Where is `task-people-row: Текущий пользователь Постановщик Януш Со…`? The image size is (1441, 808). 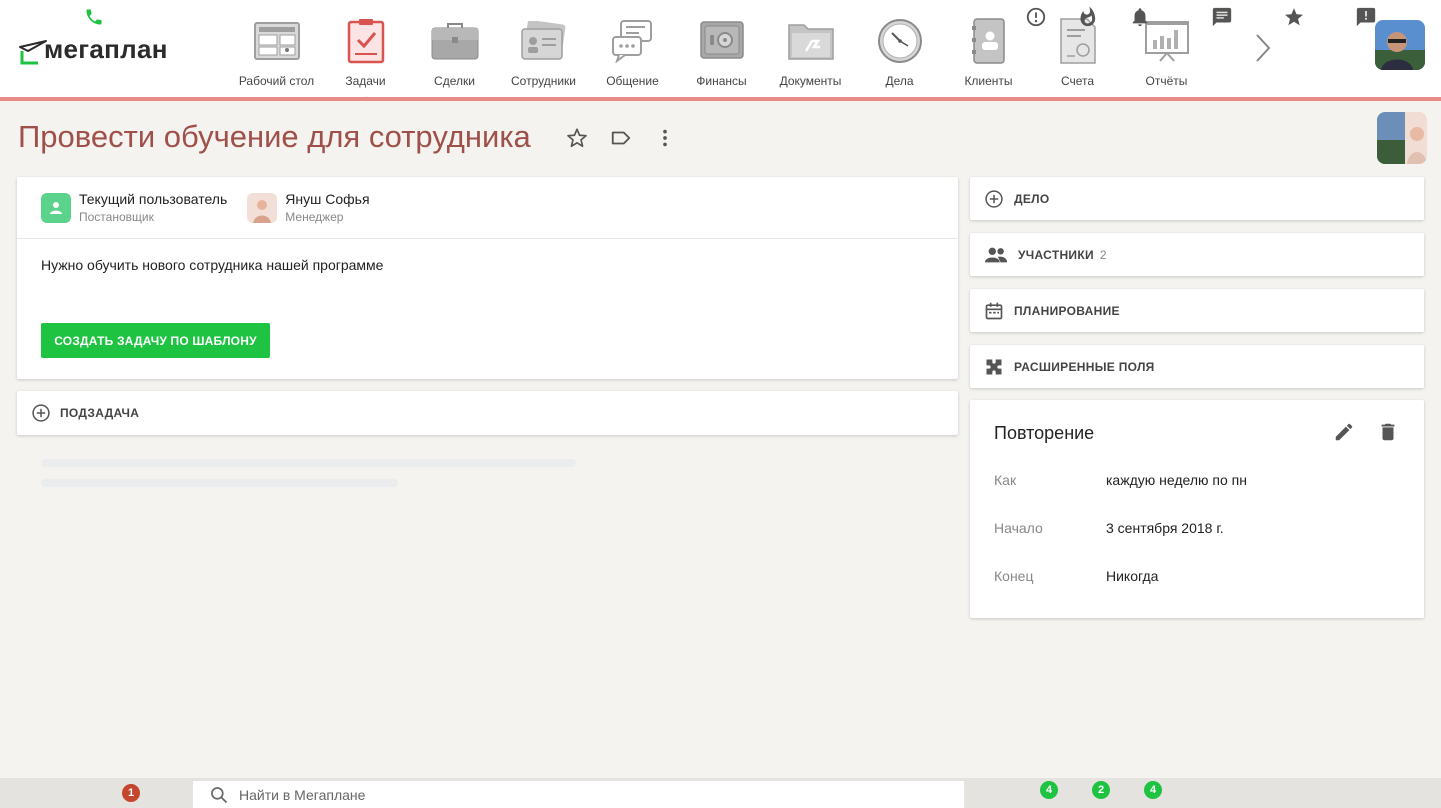
task-people-row: Текущий пользователь Постановщик Януш Со… is located at coordinates (487, 208).